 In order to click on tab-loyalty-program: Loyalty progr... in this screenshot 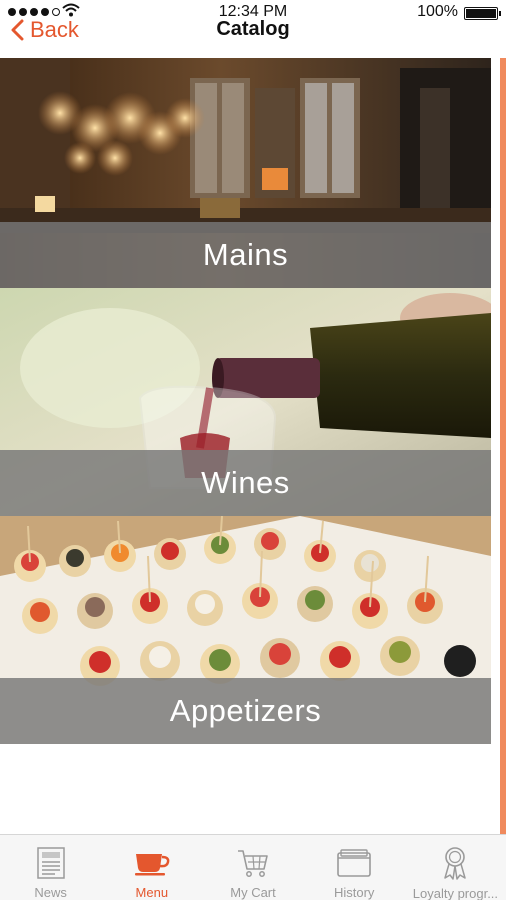, I will do `click(455, 867)`.